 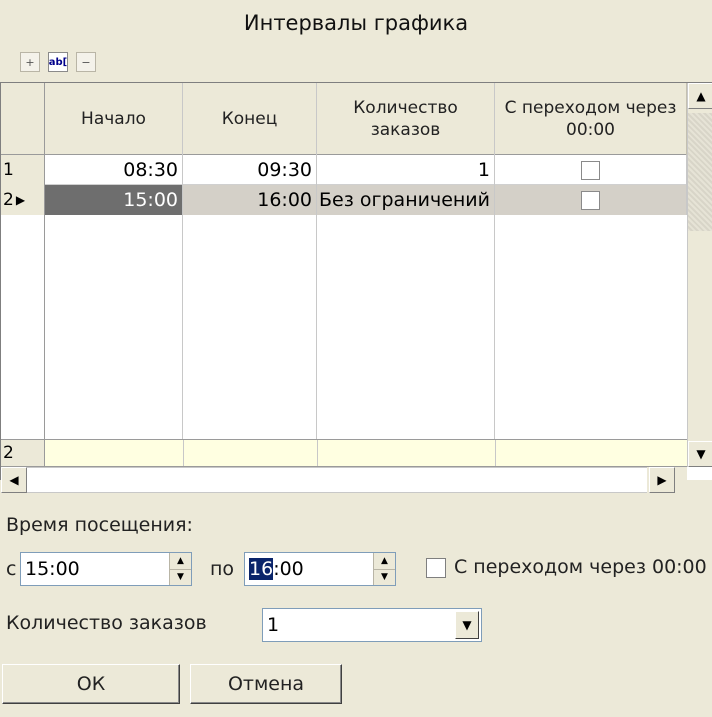 I want to click on row-number: 2 ▶, so click(x=23, y=200).